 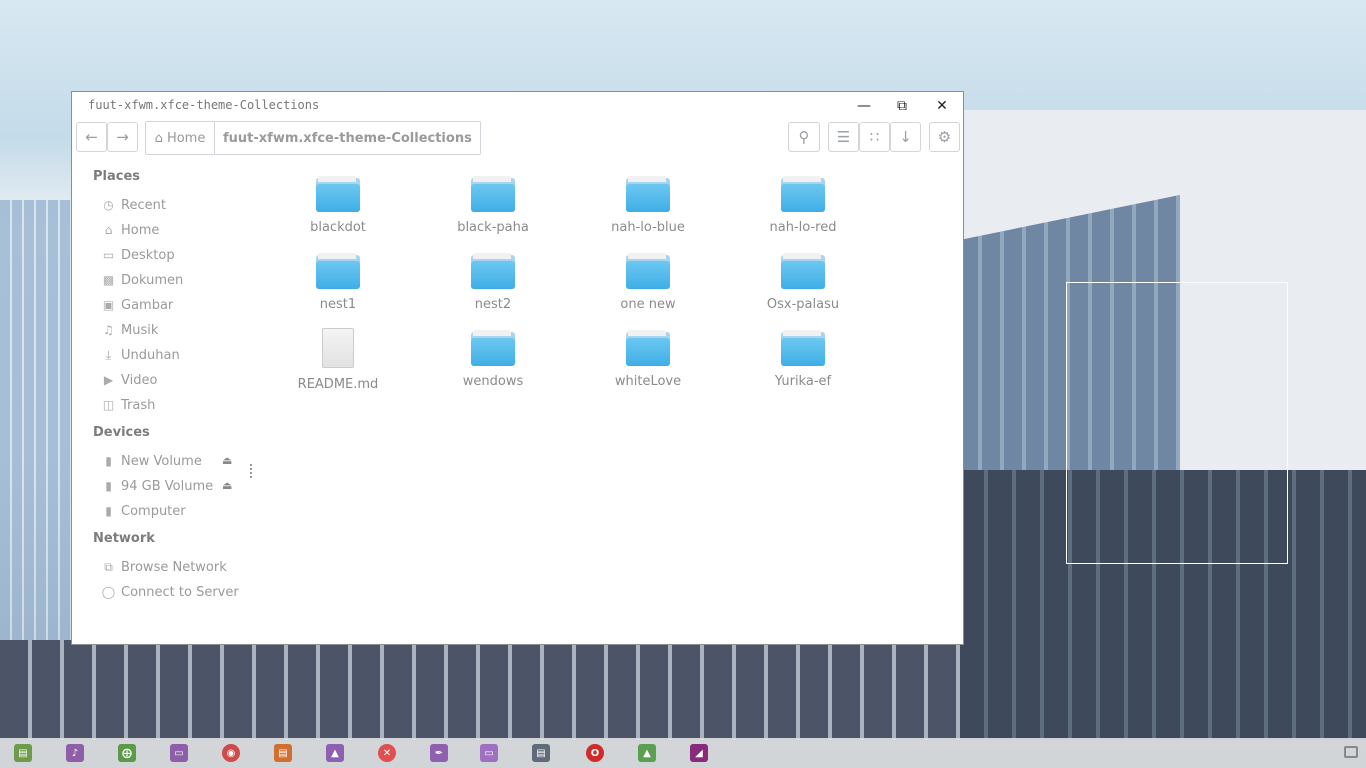 I want to click on music-icon: ♫, so click(x=108, y=330).